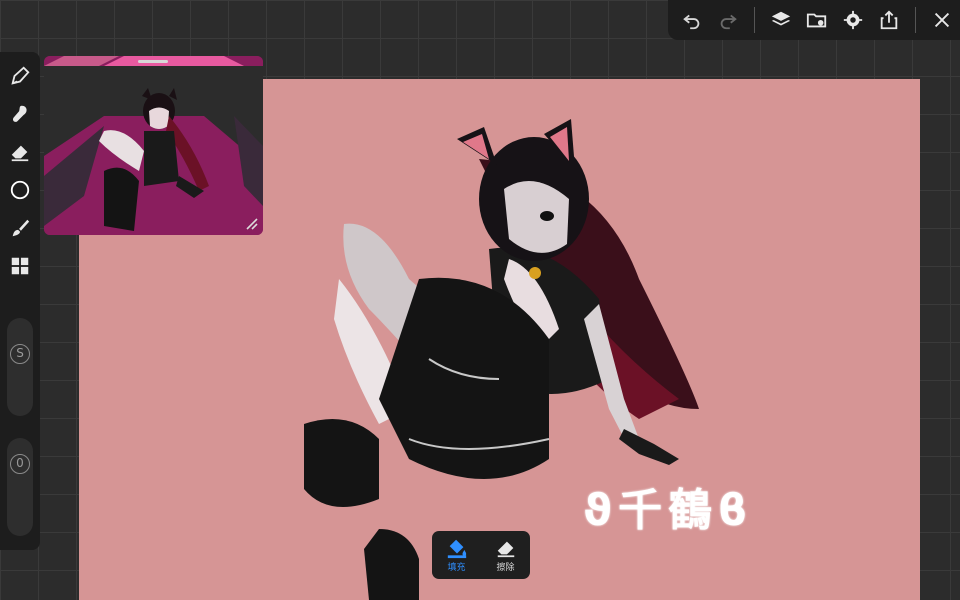  Describe the element at coordinates (456, 549) in the screenshot. I see `paint-bucket-icon` at that location.